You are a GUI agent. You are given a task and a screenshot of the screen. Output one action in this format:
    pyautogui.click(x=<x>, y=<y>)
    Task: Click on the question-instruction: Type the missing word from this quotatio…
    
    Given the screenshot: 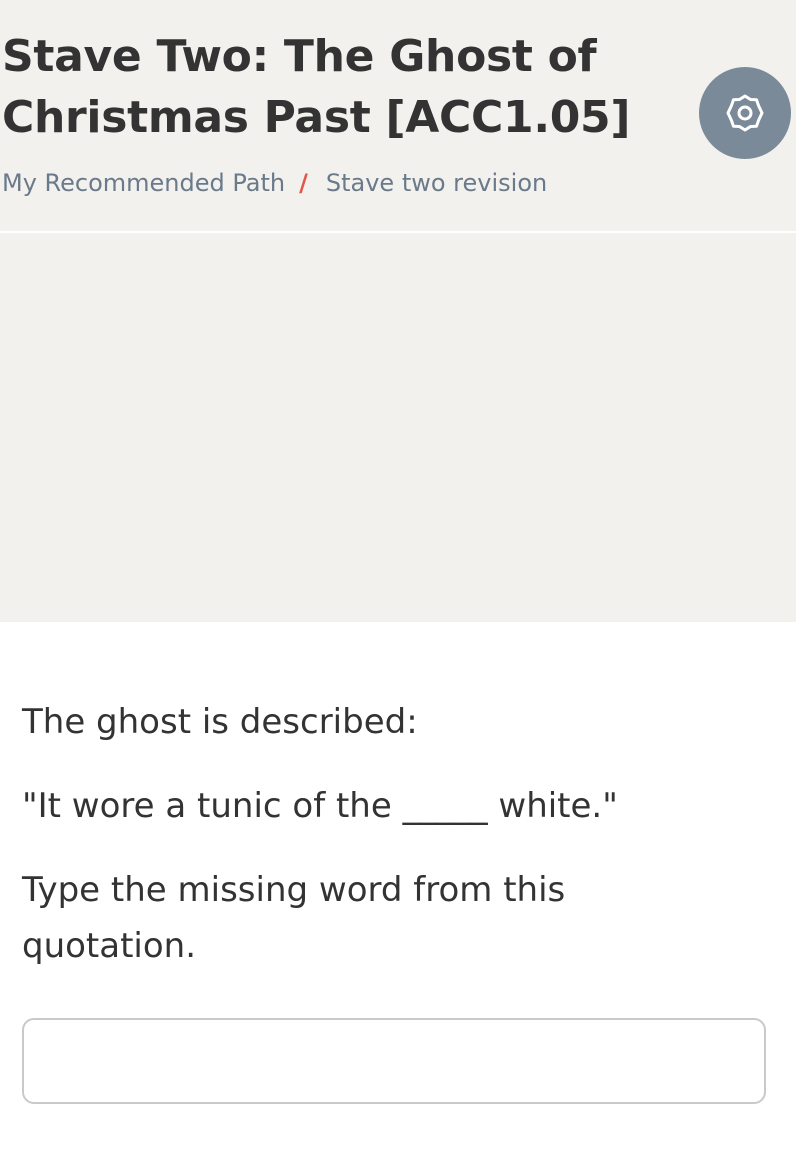 What is the action you would take?
    pyautogui.click(x=294, y=918)
    